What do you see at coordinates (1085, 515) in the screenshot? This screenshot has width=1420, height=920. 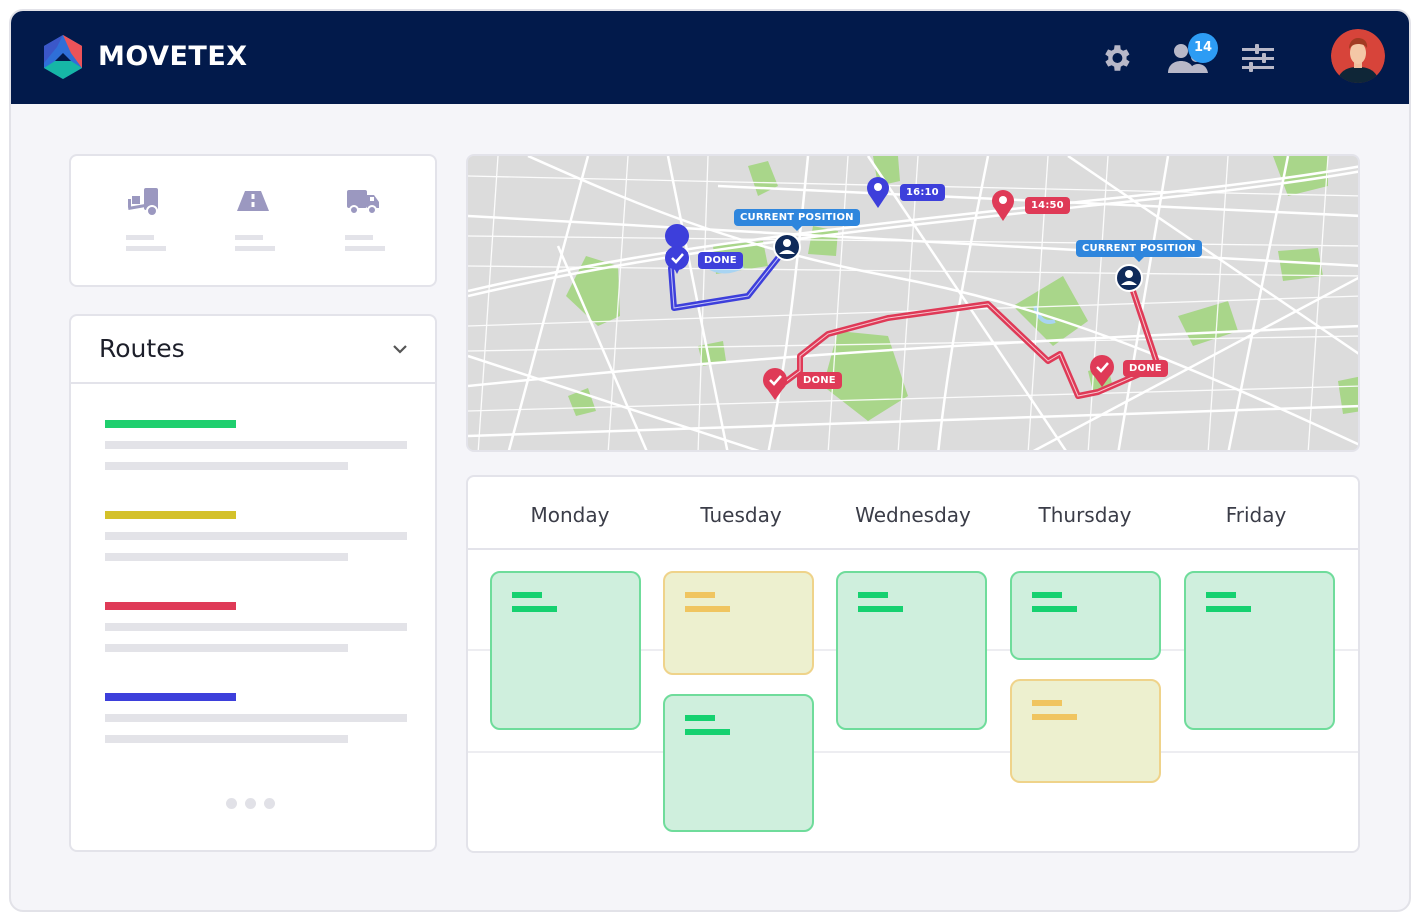 I see `day-header-thursday: Thursday` at bounding box center [1085, 515].